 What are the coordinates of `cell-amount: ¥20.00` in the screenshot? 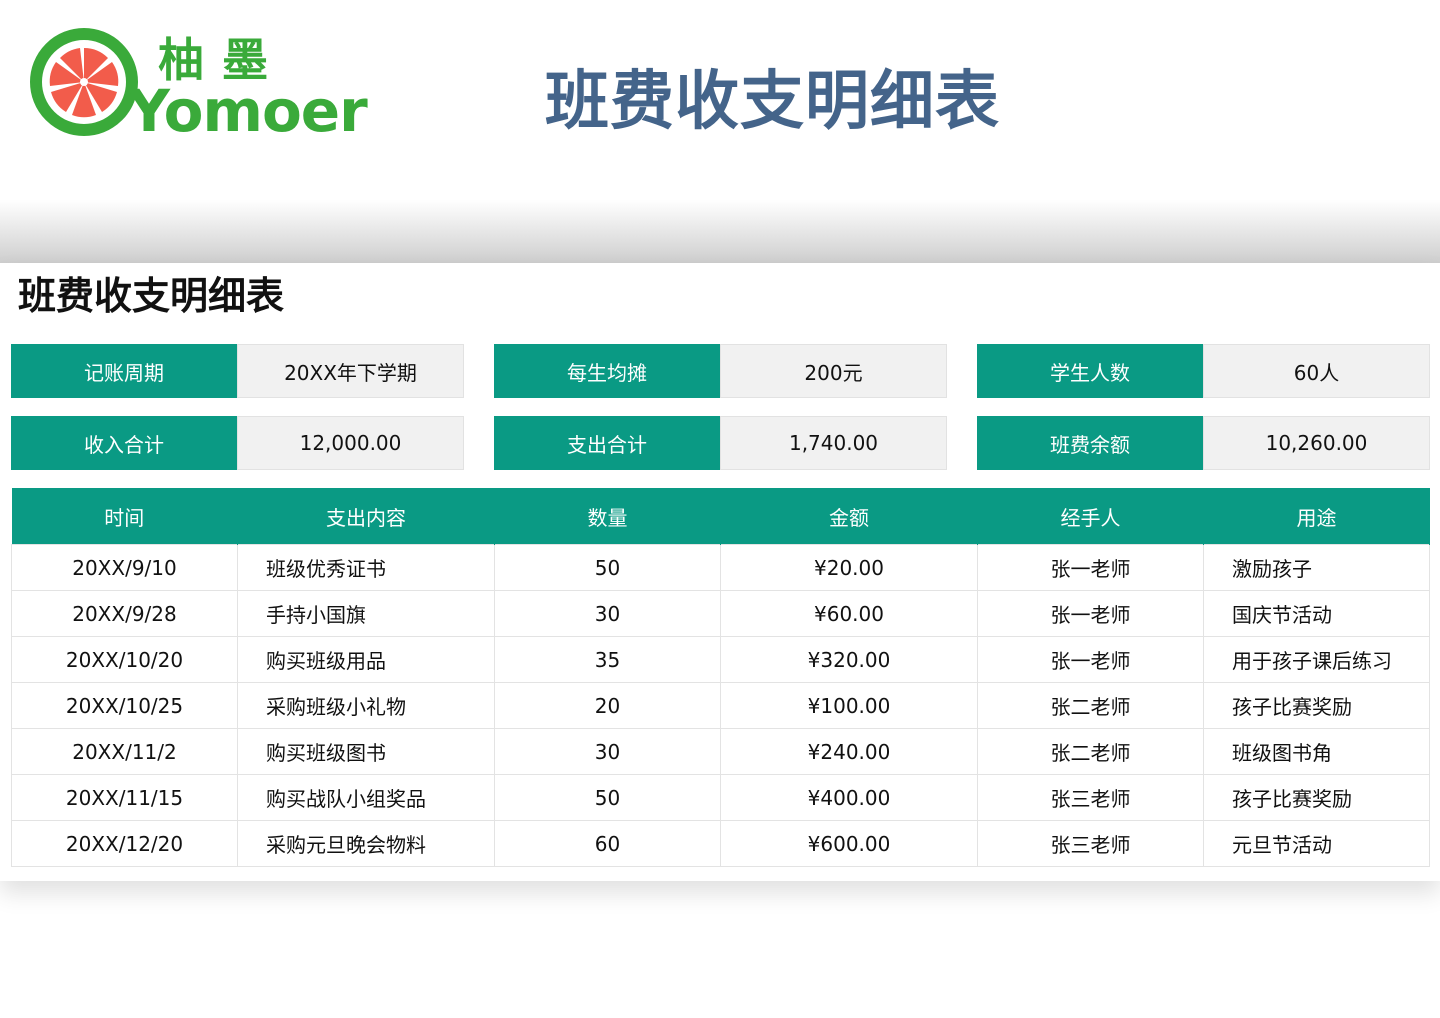 It's located at (849, 567).